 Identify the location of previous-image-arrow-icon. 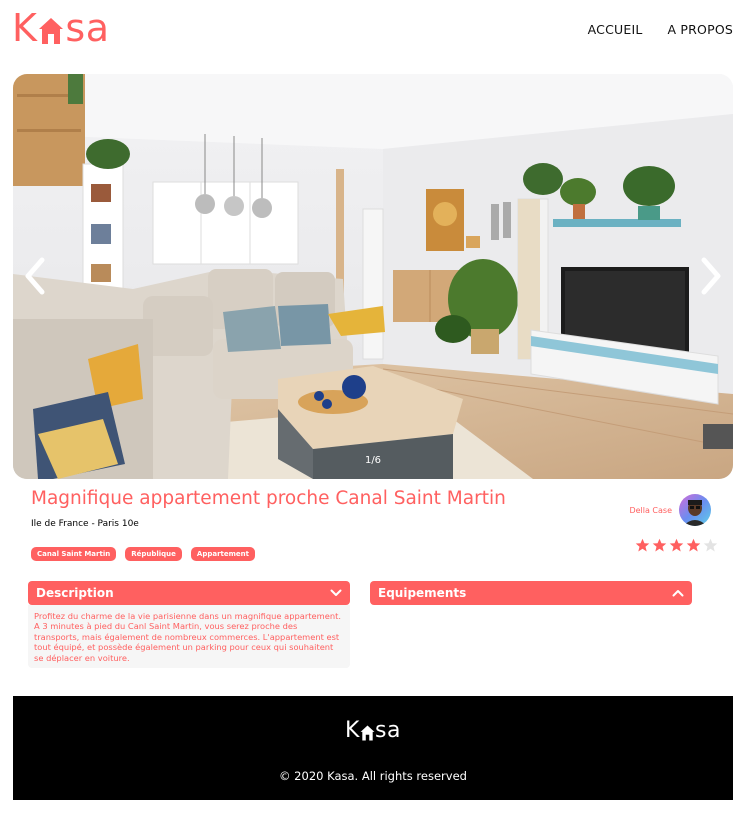
(36, 276).